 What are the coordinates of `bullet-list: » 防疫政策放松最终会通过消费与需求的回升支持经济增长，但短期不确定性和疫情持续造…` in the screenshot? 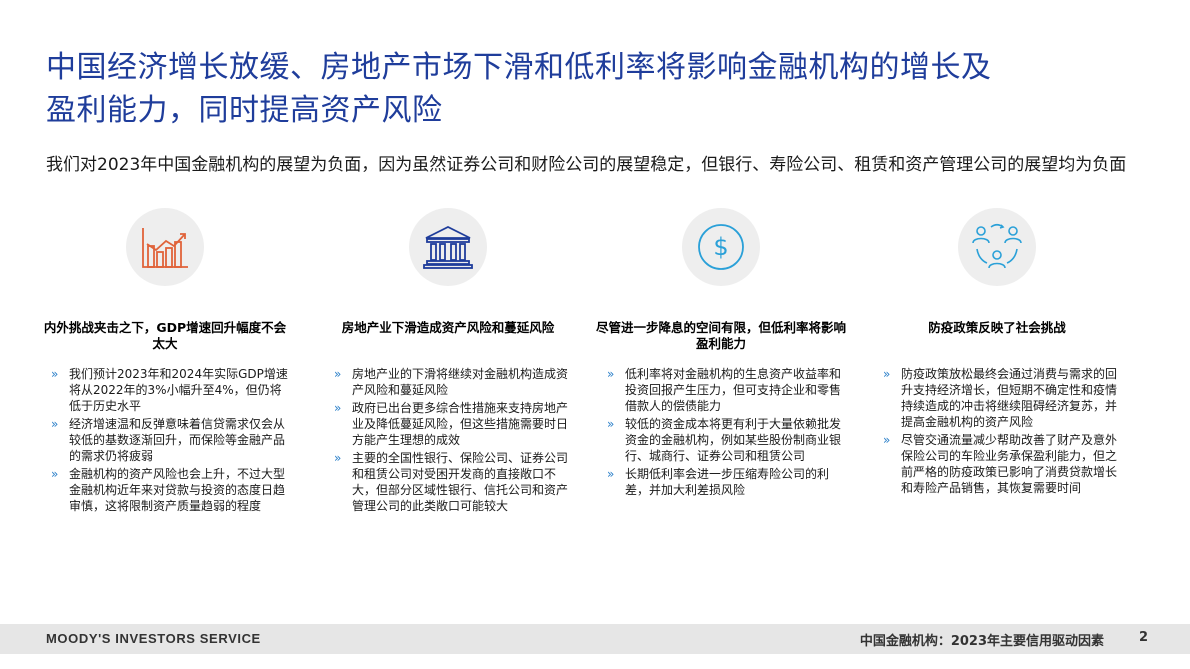 It's located at (997, 431).